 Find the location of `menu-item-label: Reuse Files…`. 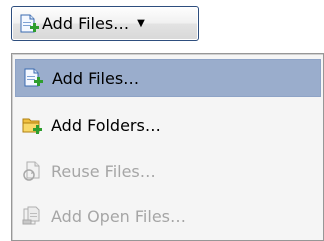

menu-item-label: Reuse Files… is located at coordinates (103, 171).